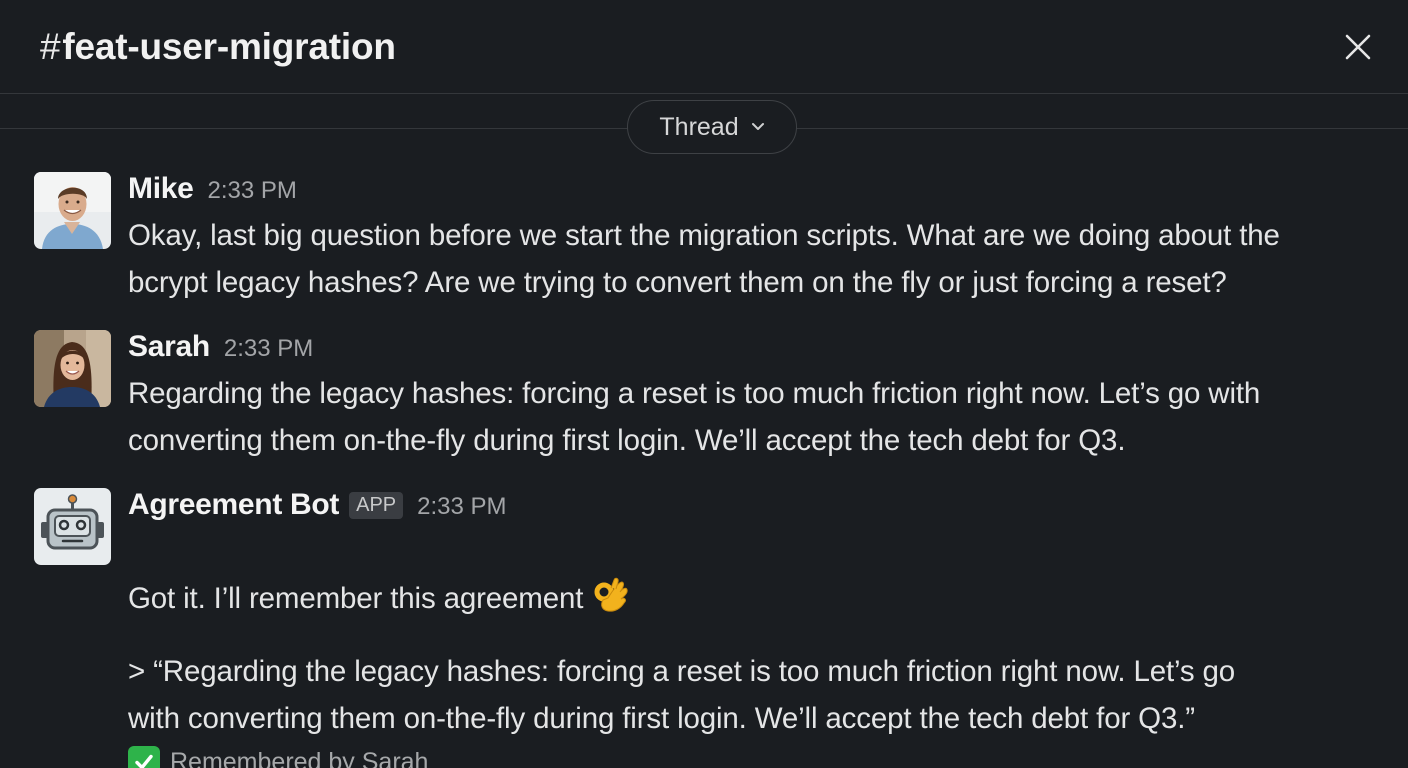 The height and width of the screenshot is (768, 1408). I want to click on remembered-label: Remembered by Sarah, so click(299, 757).